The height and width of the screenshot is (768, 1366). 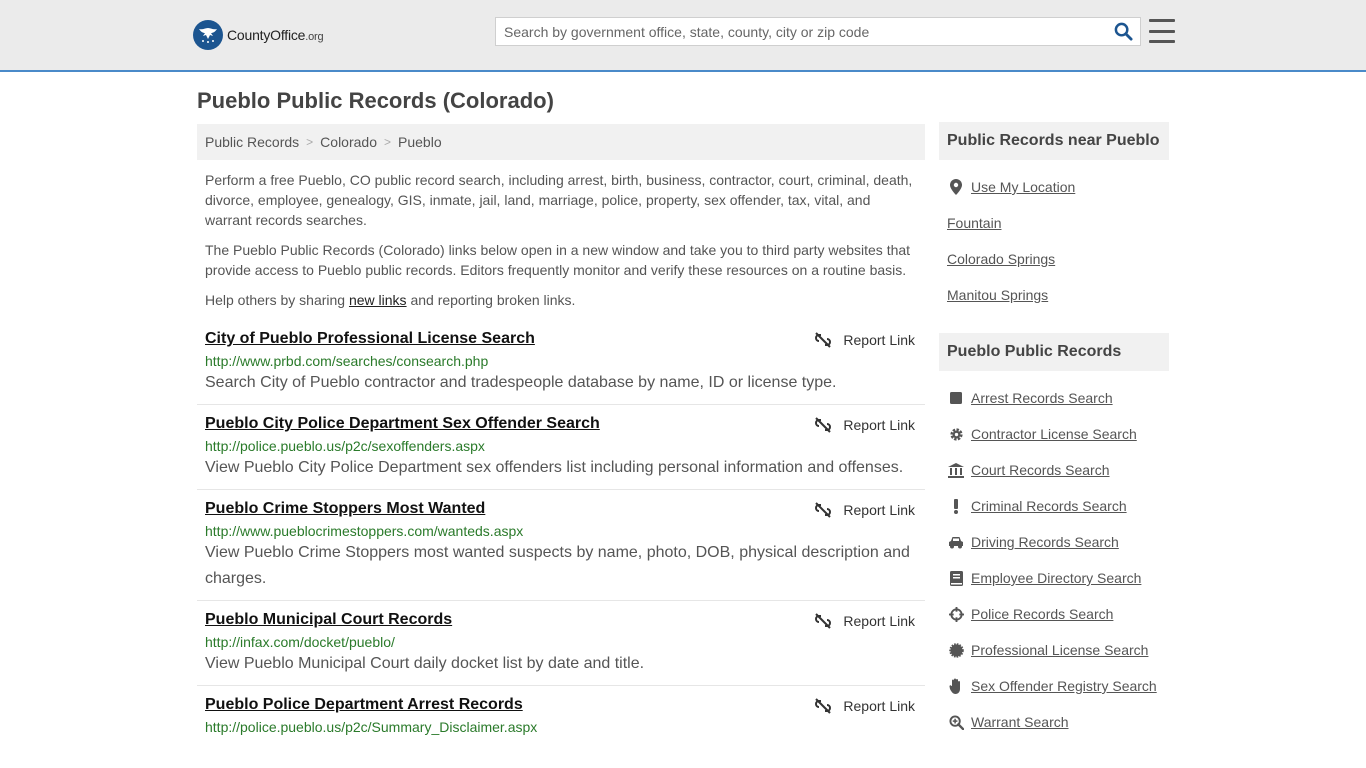 What do you see at coordinates (956, 398) in the screenshot?
I see `square-icon` at bounding box center [956, 398].